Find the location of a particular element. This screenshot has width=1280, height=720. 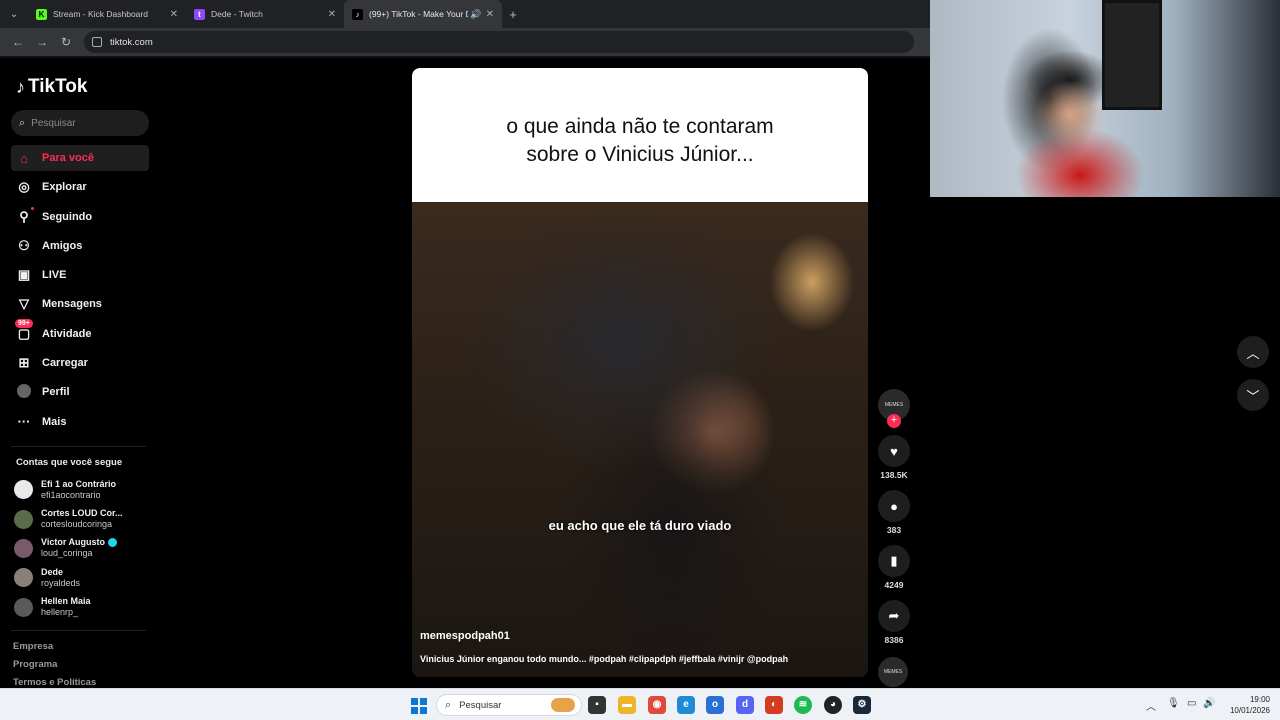

nav-label: Amigos is located at coordinates (62, 245).